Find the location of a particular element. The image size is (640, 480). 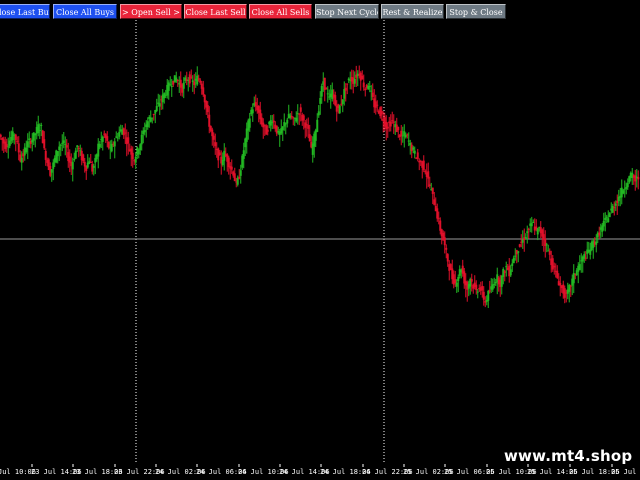

close-last-buy-button: lose Last Buy is located at coordinates (25, 11).